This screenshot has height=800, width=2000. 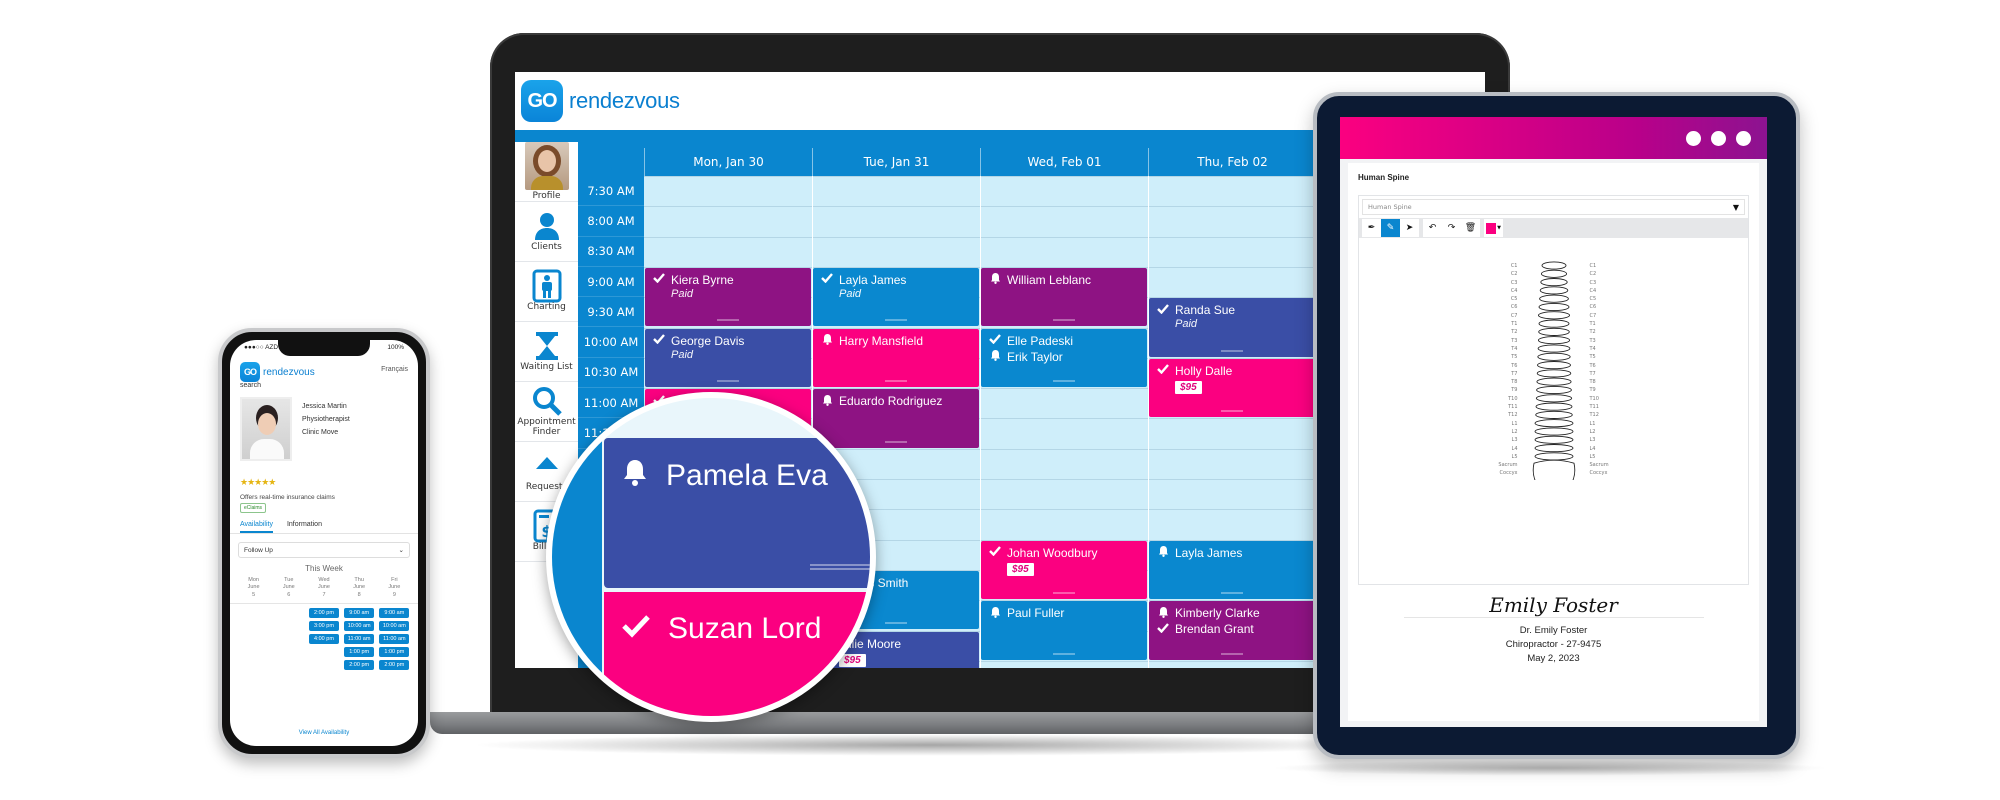 What do you see at coordinates (728, 297) in the screenshot?
I see `appointment-card: Kiera Byrne Paid` at bounding box center [728, 297].